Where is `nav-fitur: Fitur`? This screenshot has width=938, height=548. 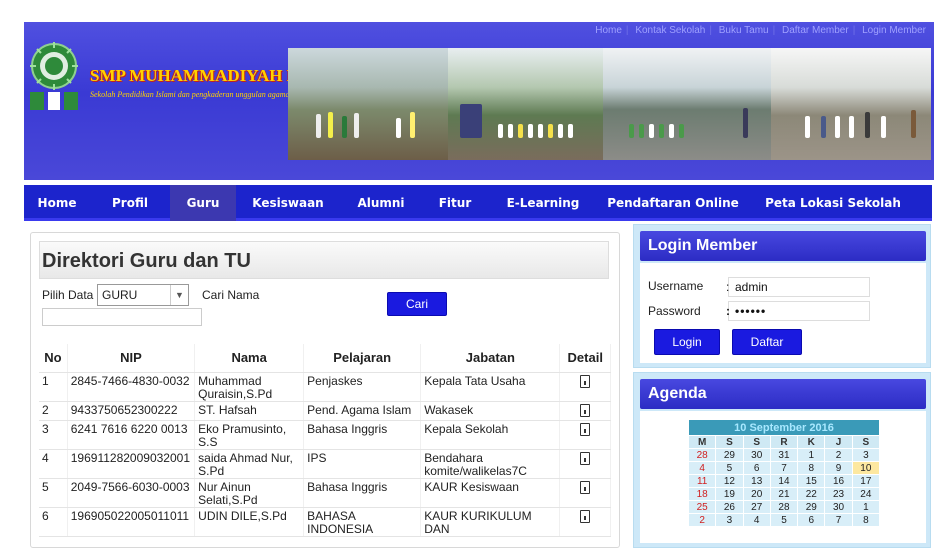
nav-fitur: Fitur is located at coordinates (455, 203).